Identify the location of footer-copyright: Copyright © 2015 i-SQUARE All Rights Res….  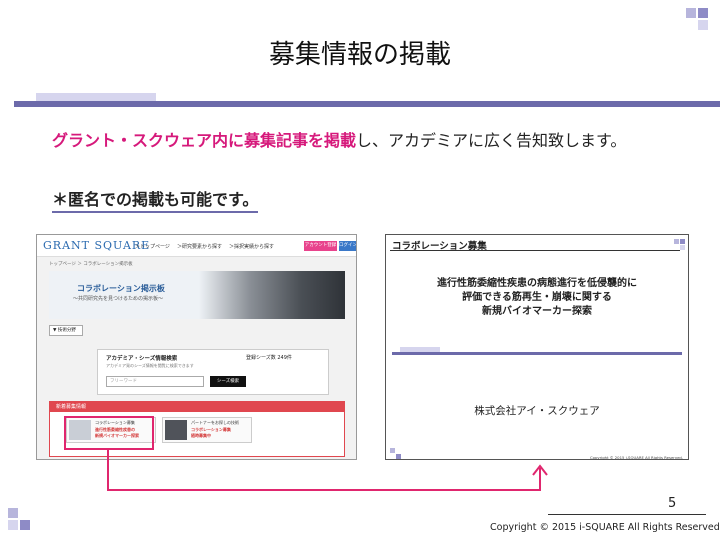
(605, 527).